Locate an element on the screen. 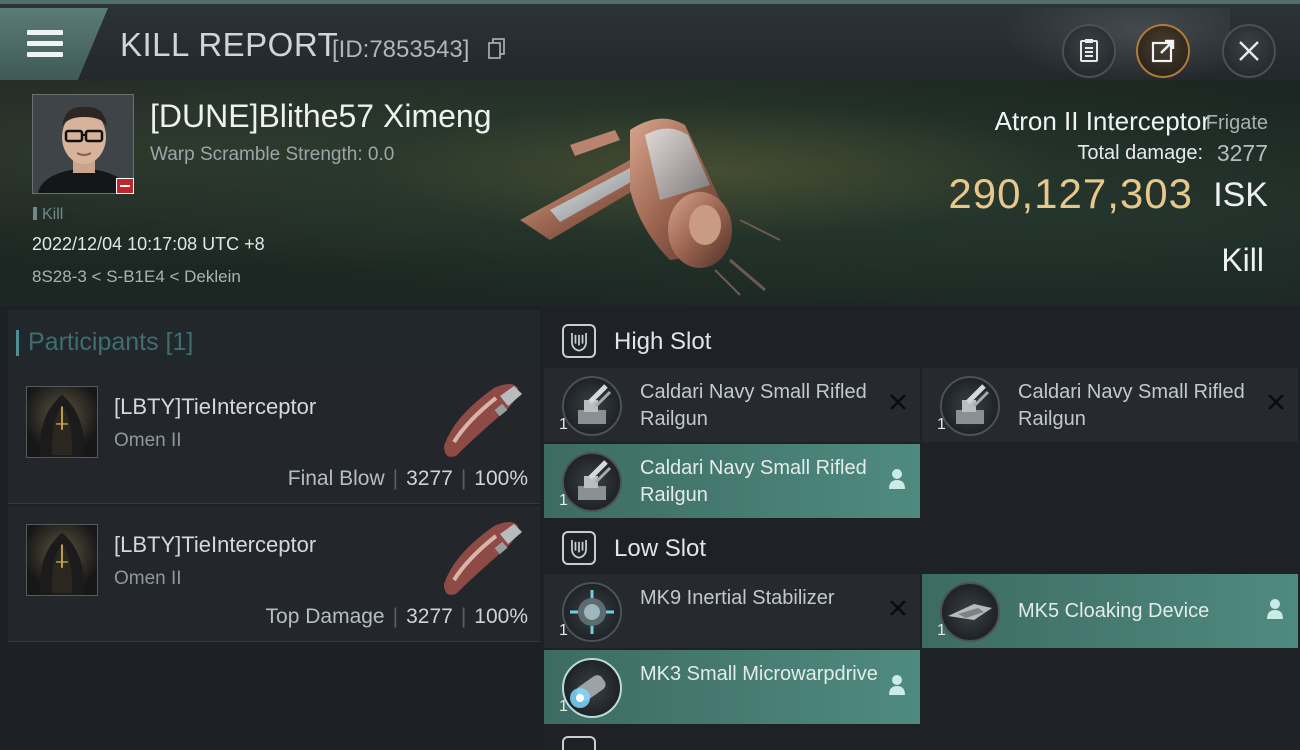 This screenshot has height=750, width=1300. module-name: MK5 Cloaking Device is located at coordinates (1114, 611).